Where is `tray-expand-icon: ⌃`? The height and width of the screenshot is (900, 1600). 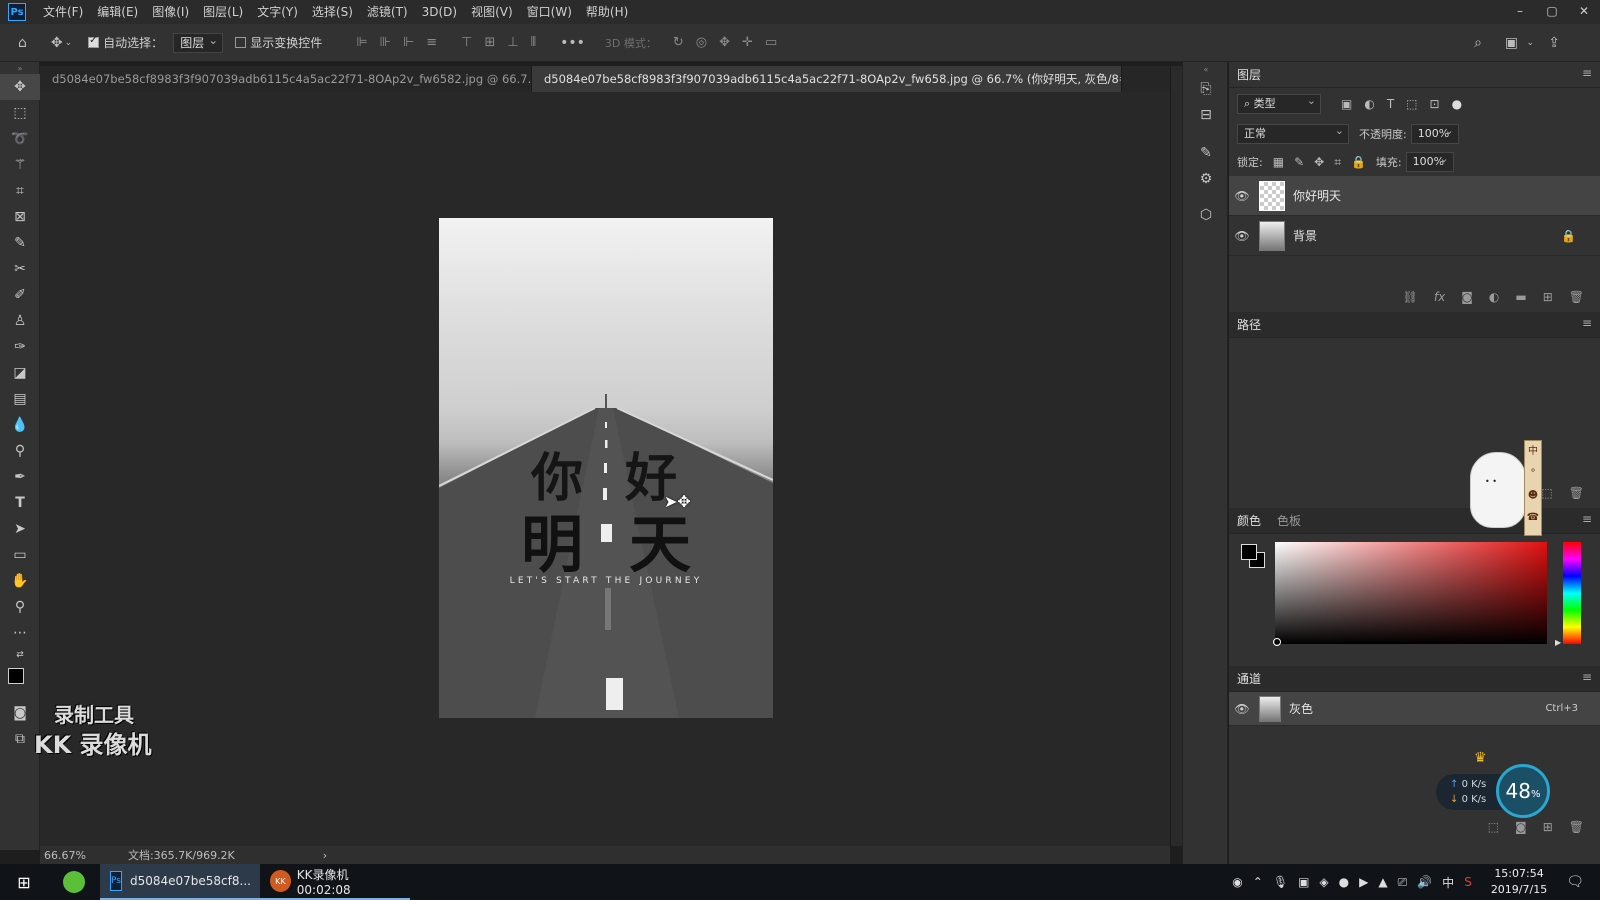 tray-expand-icon: ⌃ is located at coordinates (1258, 882).